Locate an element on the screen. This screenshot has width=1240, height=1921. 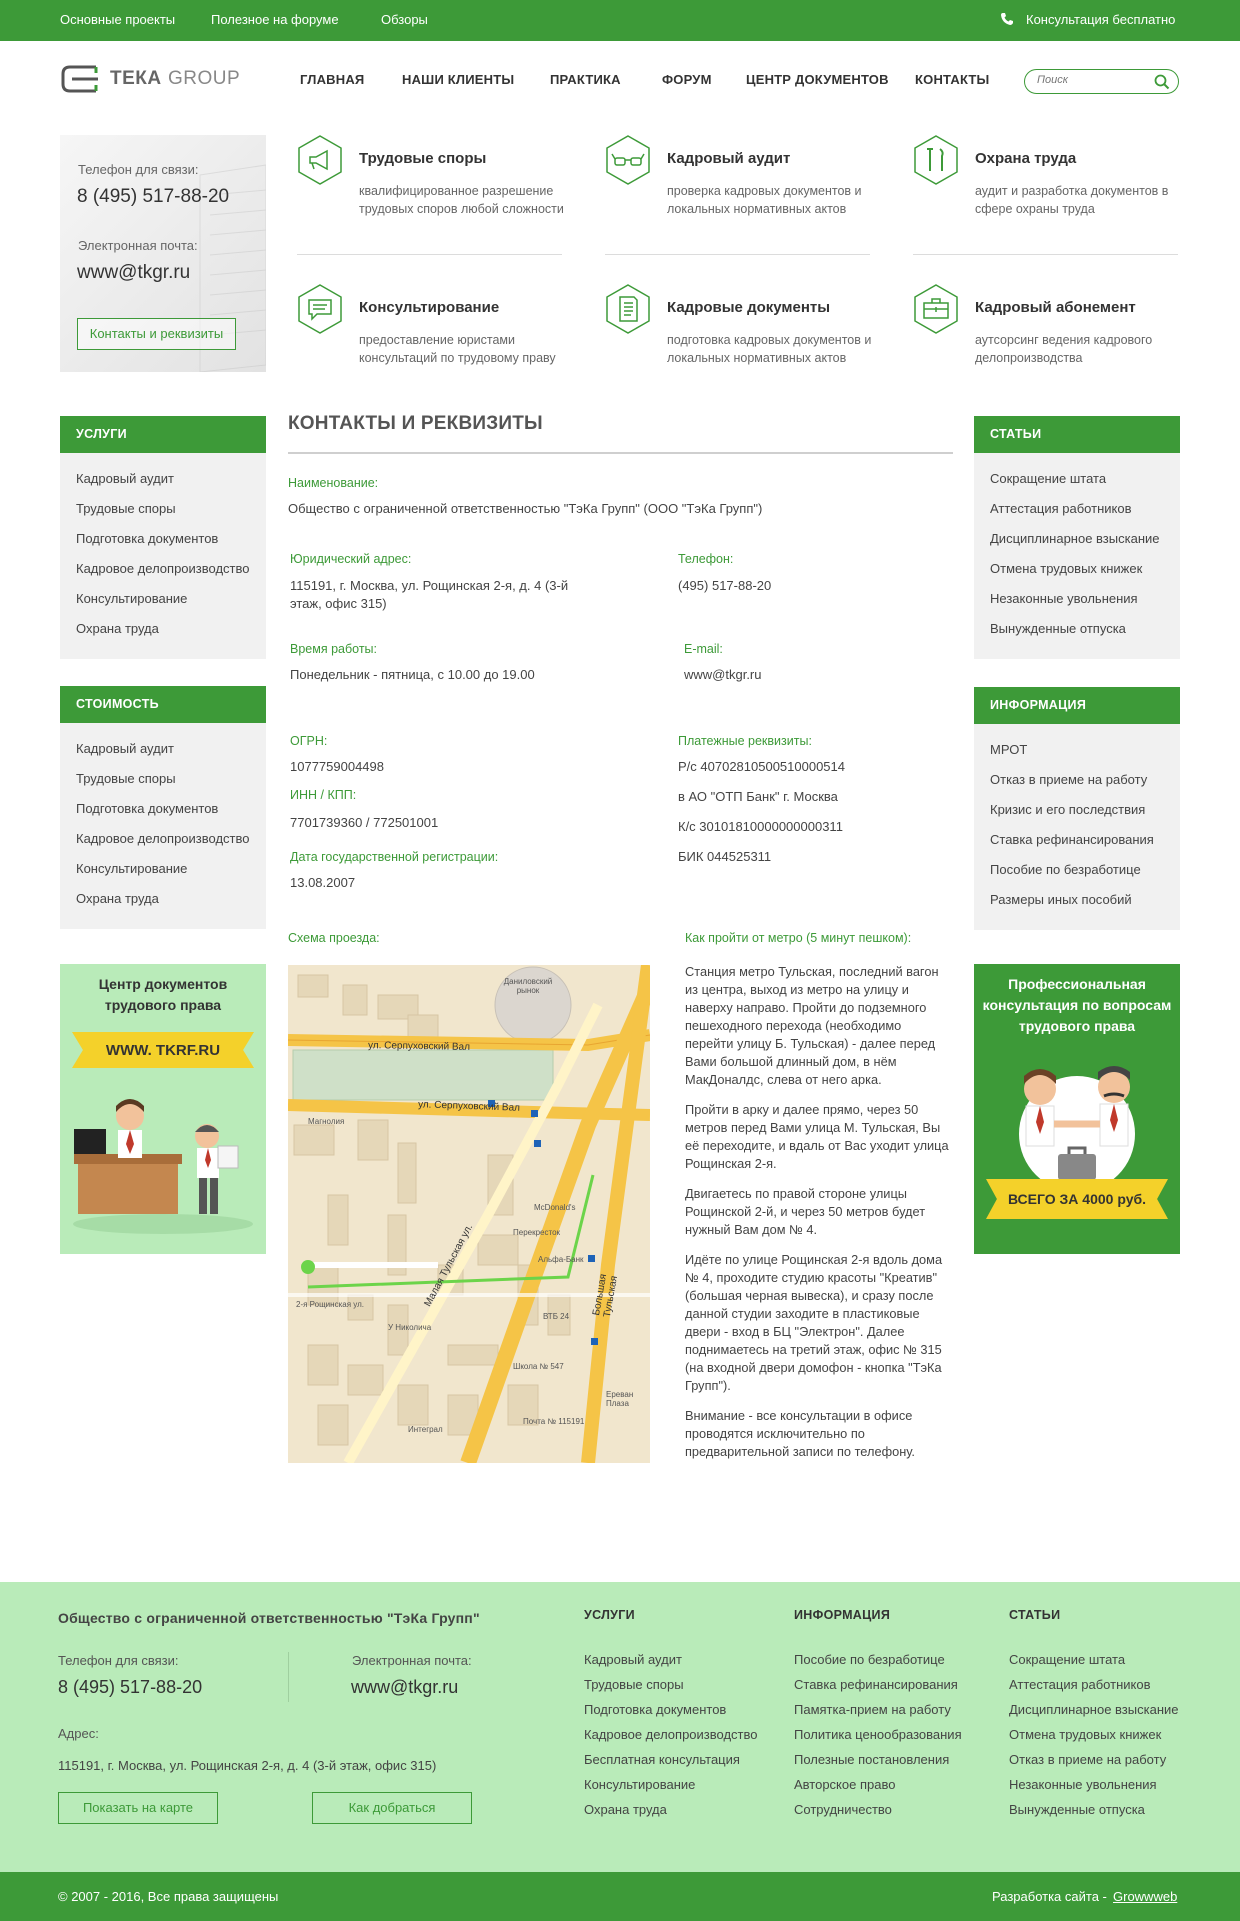
sidebar-item: Кризис и его последствия is located at coordinates (1067, 809).